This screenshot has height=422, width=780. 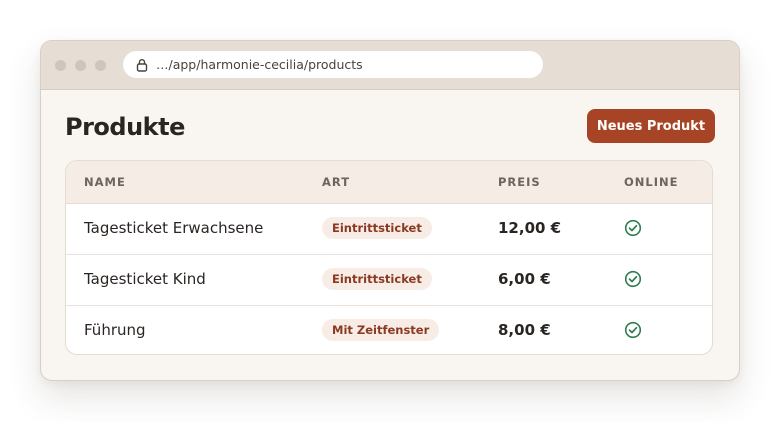 What do you see at coordinates (389, 182) in the screenshot?
I see `table-header: NAME ART PREIS ONLINE` at bounding box center [389, 182].